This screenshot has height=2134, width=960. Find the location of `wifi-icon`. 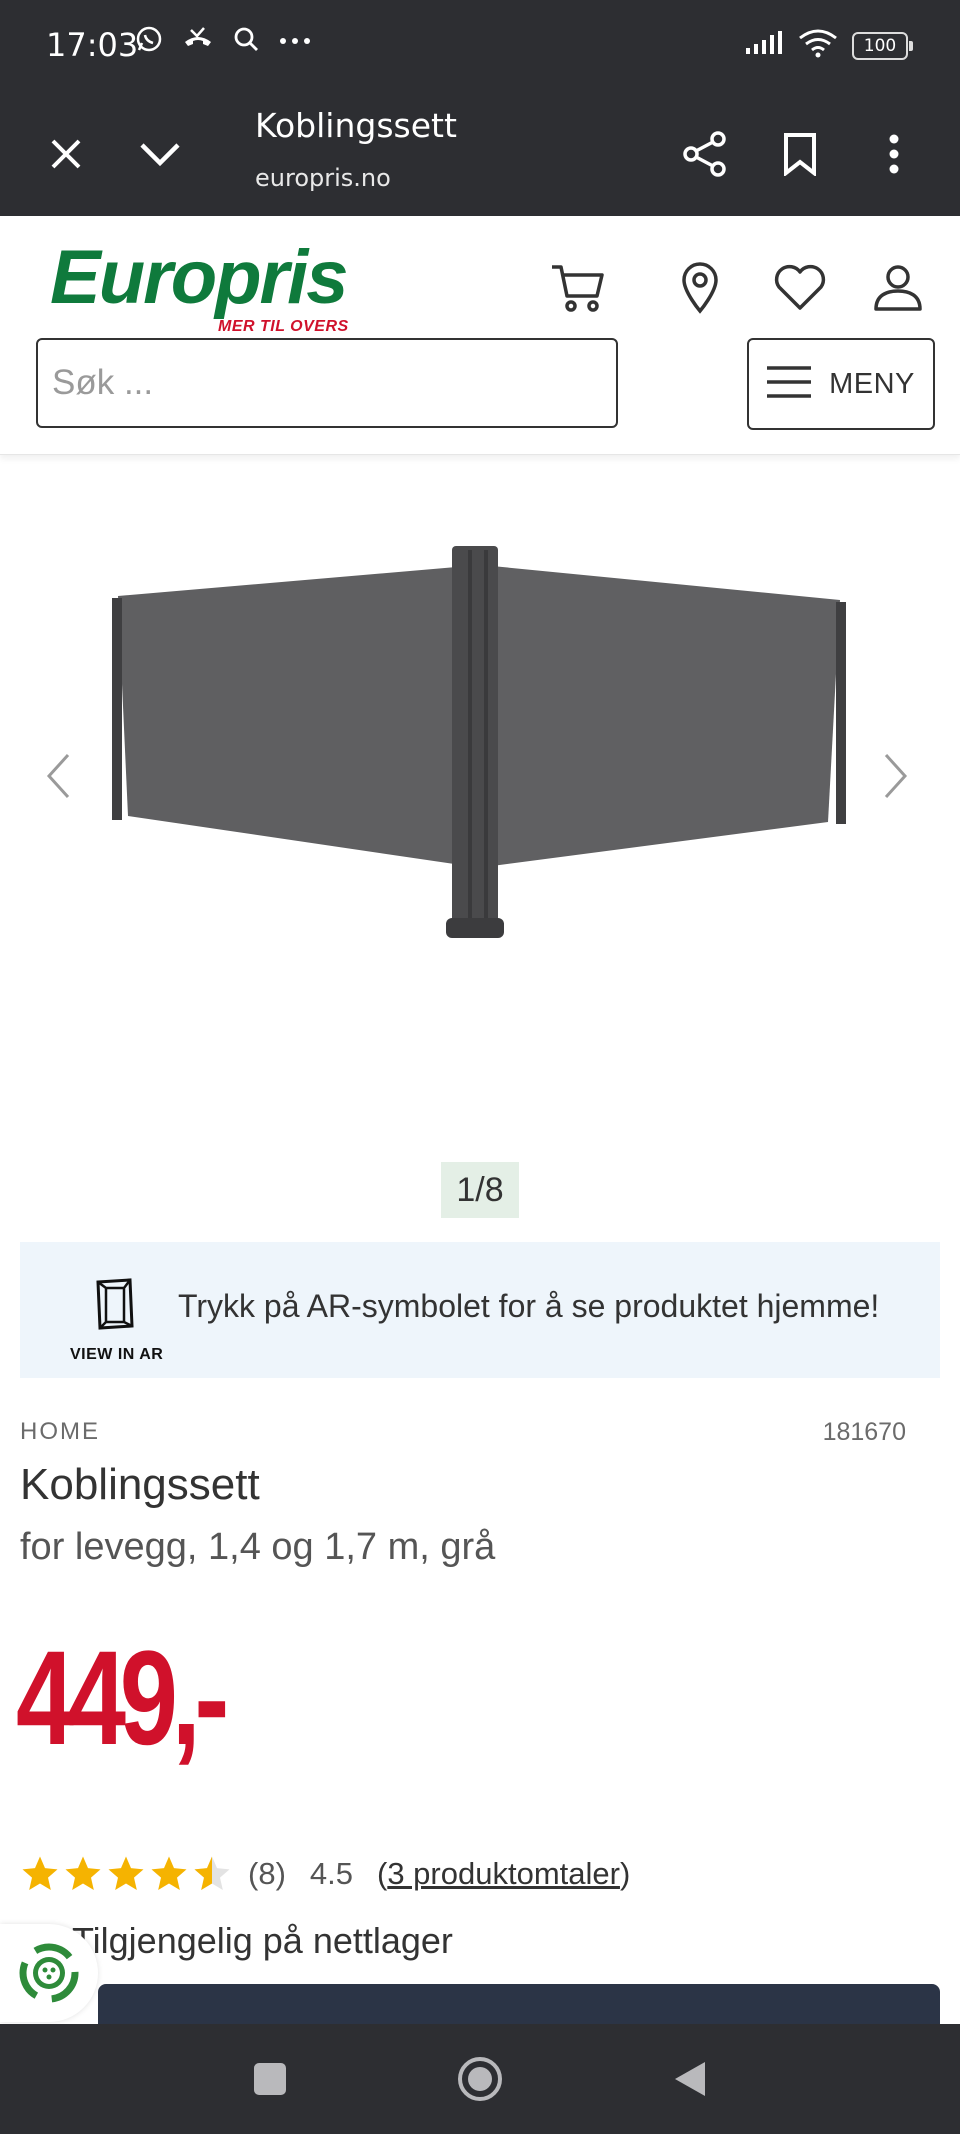

wifi-icon is located at coordinates (818, 45).